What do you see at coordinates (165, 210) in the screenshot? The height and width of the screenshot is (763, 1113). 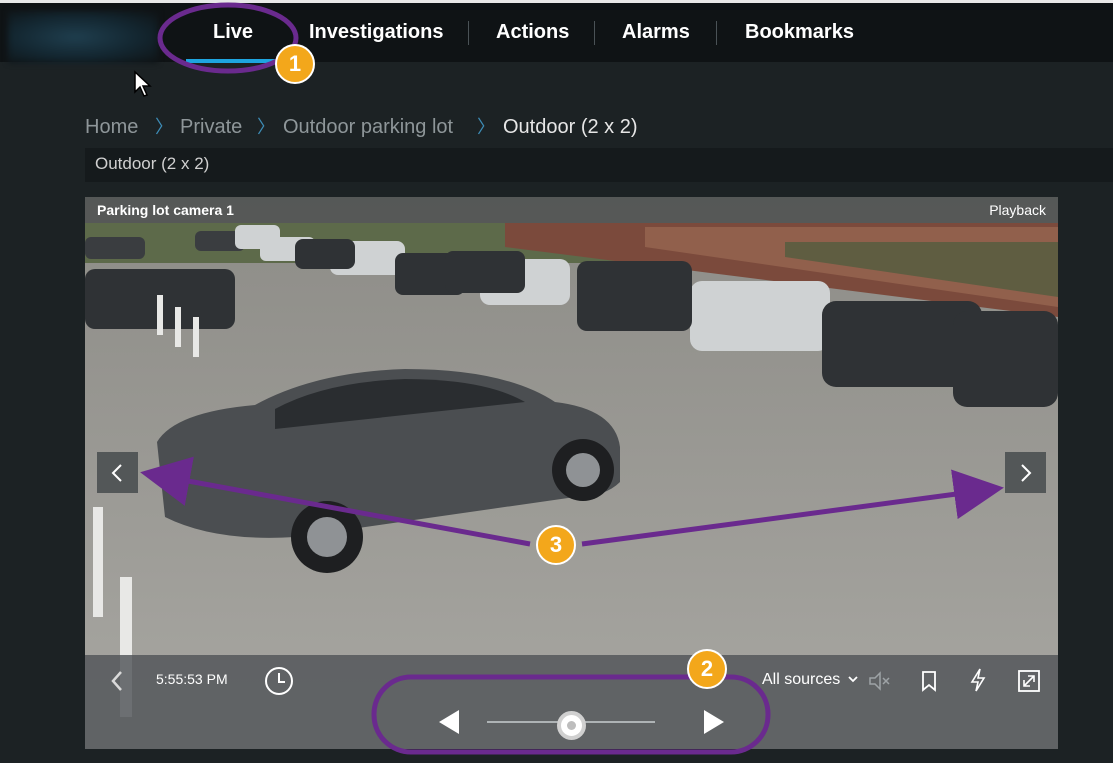 I see `camera-name: Parking lot camera 1` at bounding box center [165, 210].